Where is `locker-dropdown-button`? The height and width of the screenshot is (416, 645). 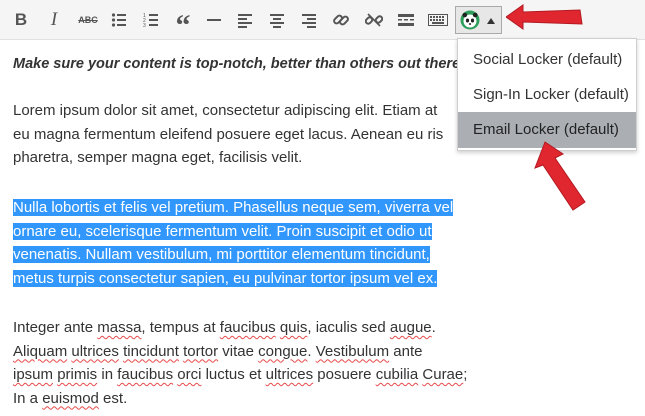
locker-dropdown-button is located at coordinates (478, 20).